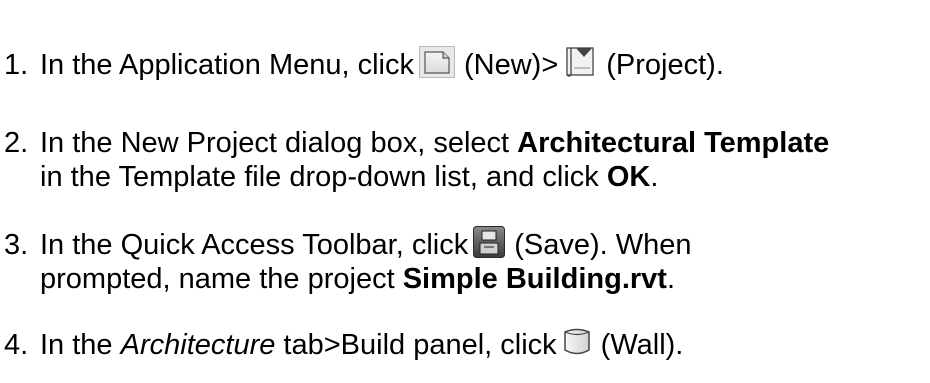  What do you see at coordinates (580, 62) in the screenshot?
I see `project-icon` at bounding box center [580, 62].